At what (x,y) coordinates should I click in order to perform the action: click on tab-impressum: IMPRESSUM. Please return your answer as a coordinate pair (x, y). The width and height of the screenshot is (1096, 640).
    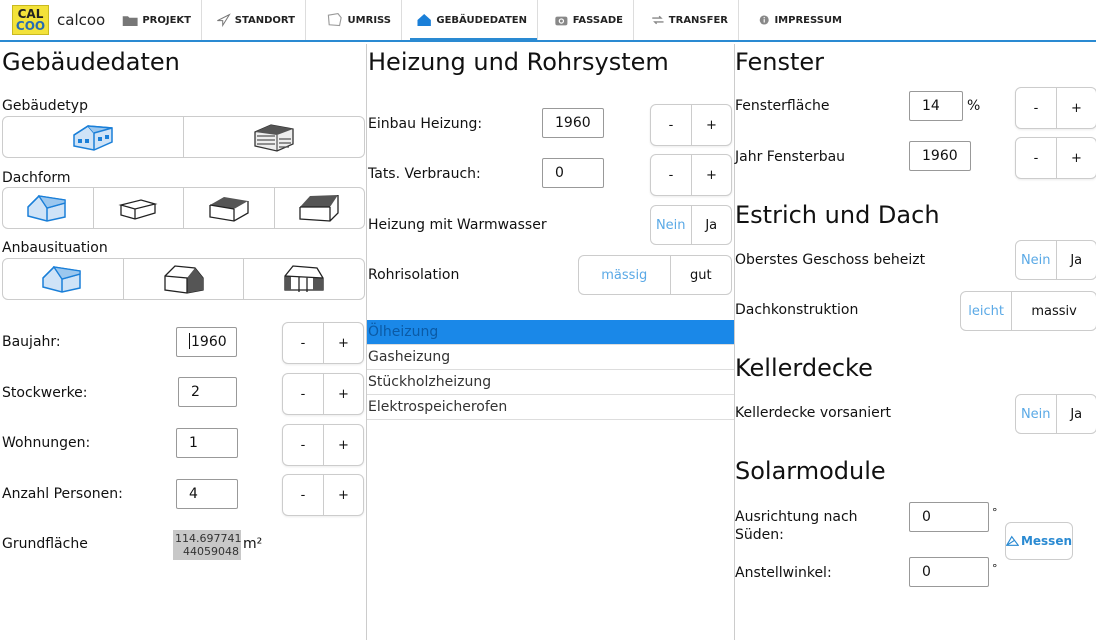
    Looking at the image, I should click on (802, 20).